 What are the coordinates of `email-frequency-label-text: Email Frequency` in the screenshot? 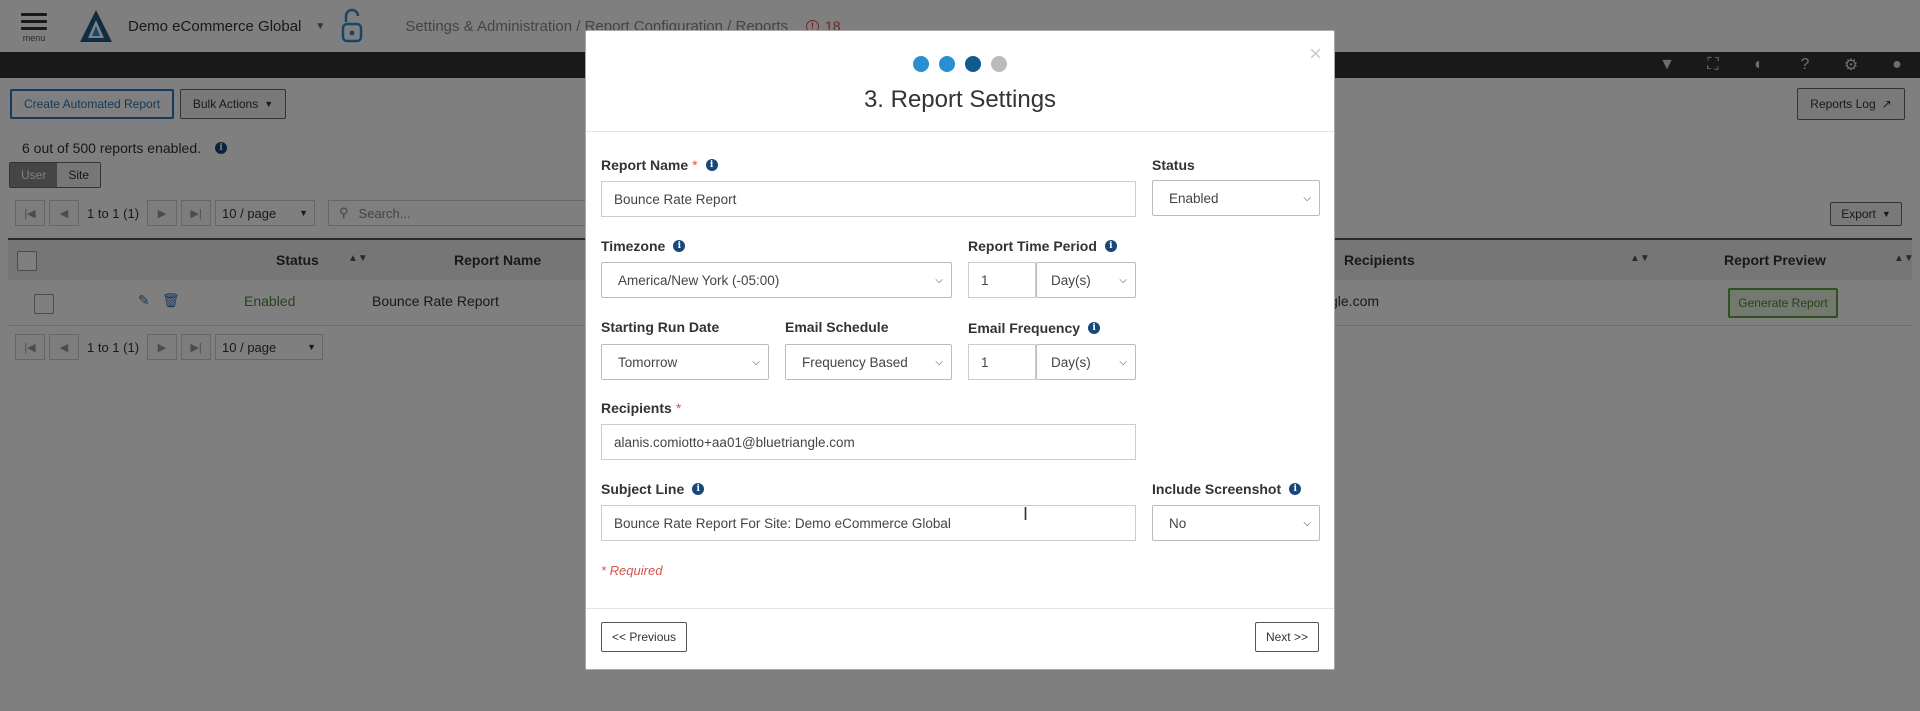 It's located at (1024, 328).